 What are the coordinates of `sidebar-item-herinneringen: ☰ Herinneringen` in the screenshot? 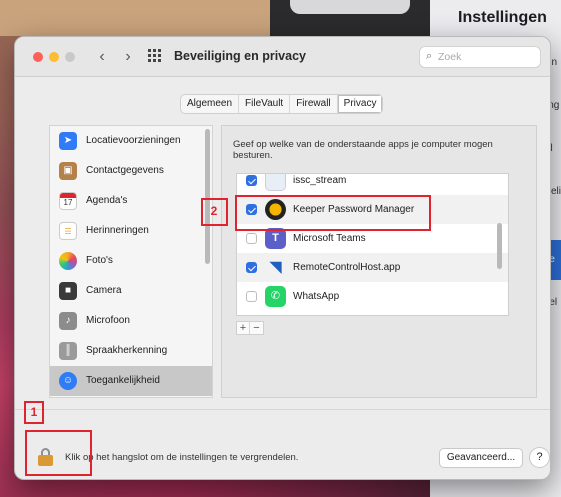 It's located at (131, 231).